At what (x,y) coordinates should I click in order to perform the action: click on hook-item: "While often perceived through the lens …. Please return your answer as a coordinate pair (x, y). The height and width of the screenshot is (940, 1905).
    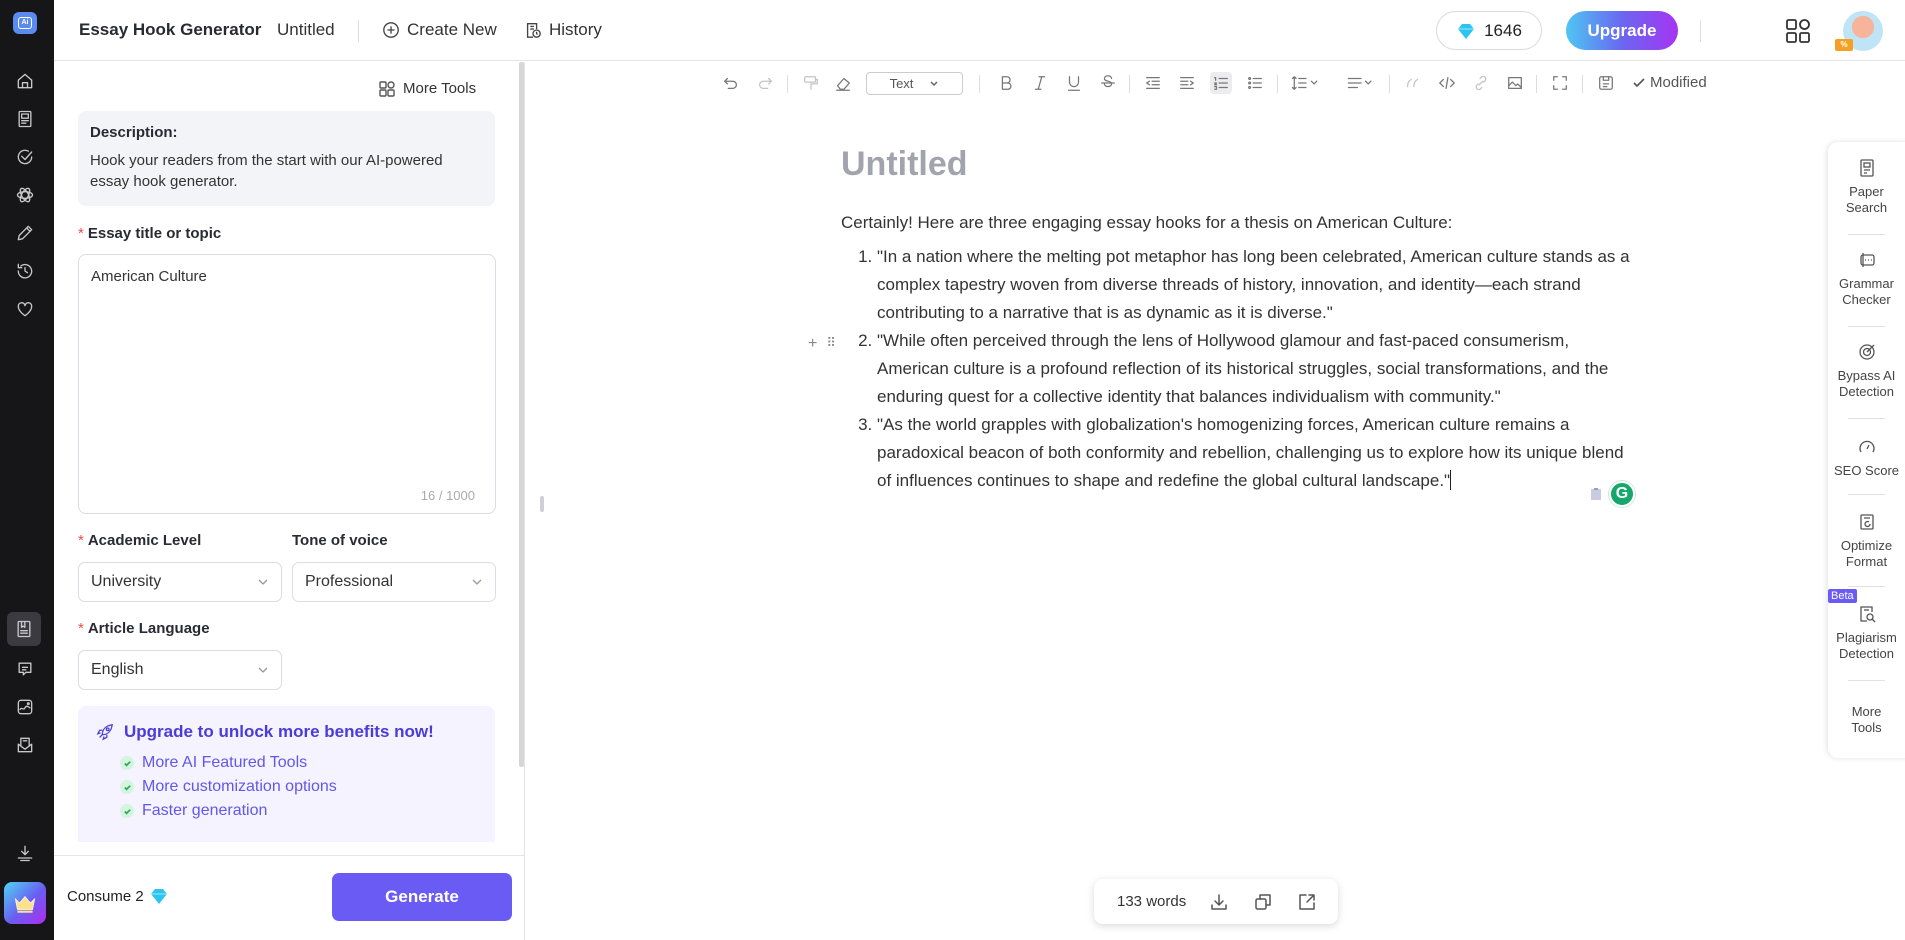
    Looking at the image, I should click on (1259, 369).